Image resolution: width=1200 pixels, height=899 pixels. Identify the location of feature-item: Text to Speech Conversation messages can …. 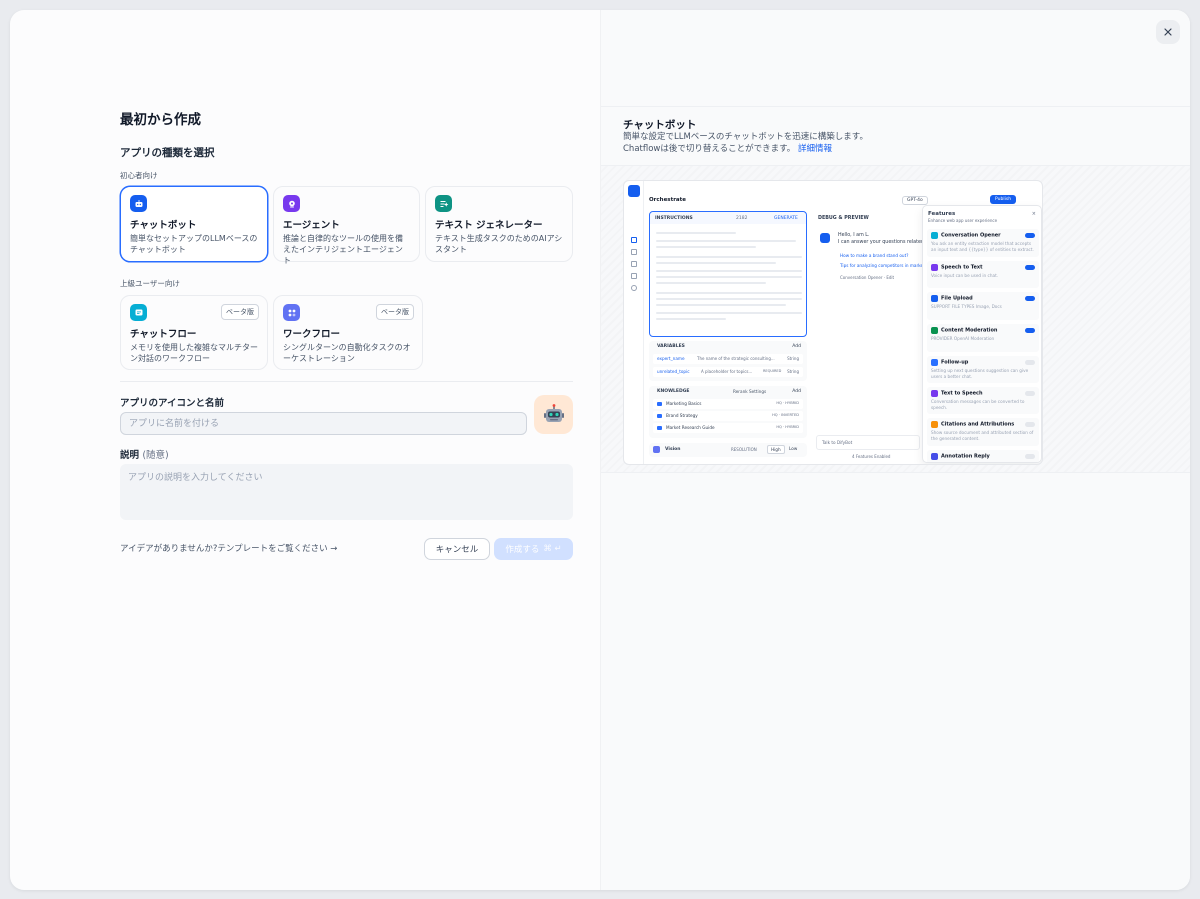
(983, 400).